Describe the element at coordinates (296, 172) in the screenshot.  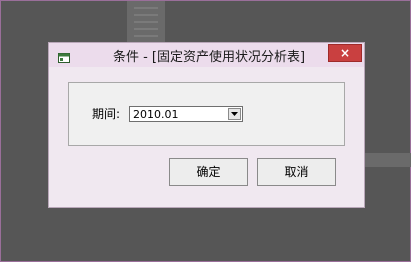
I see `cancel-button: 取消` at that location.